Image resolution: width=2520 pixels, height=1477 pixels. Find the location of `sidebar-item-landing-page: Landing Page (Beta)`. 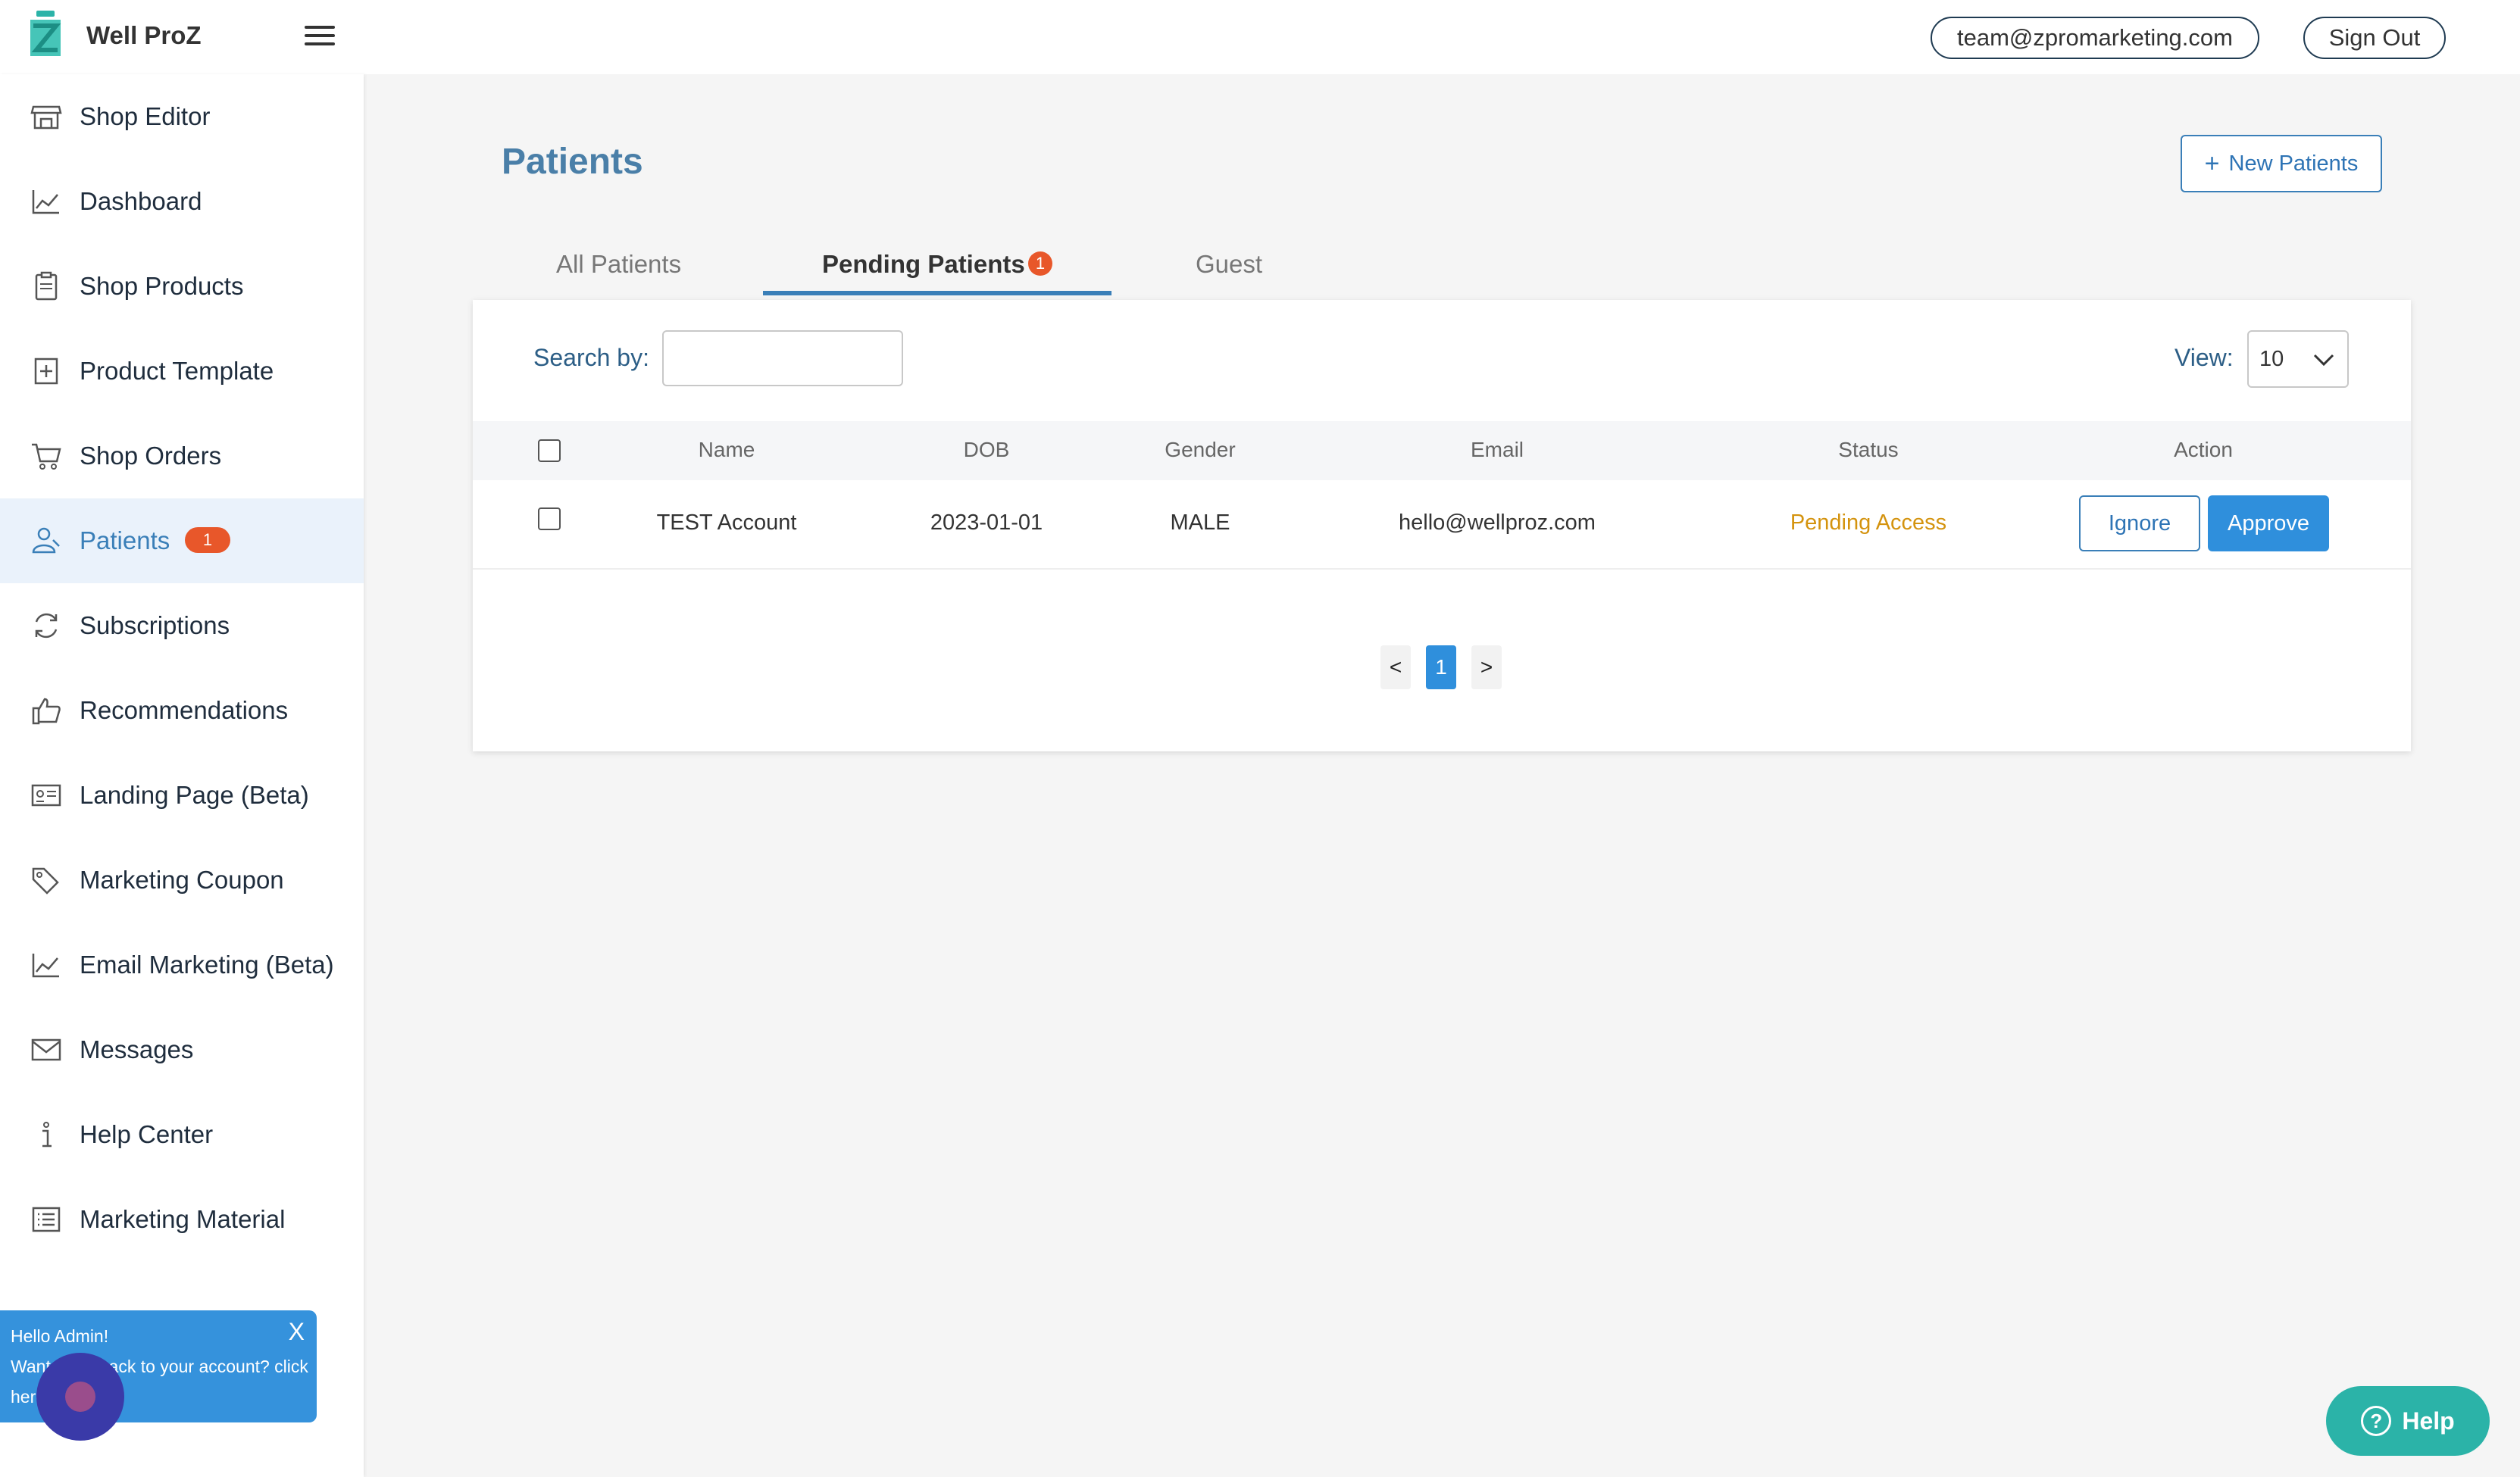

sidebar-item-landing-page: Landing Page (Beta) is located at coordinates (182, 795).